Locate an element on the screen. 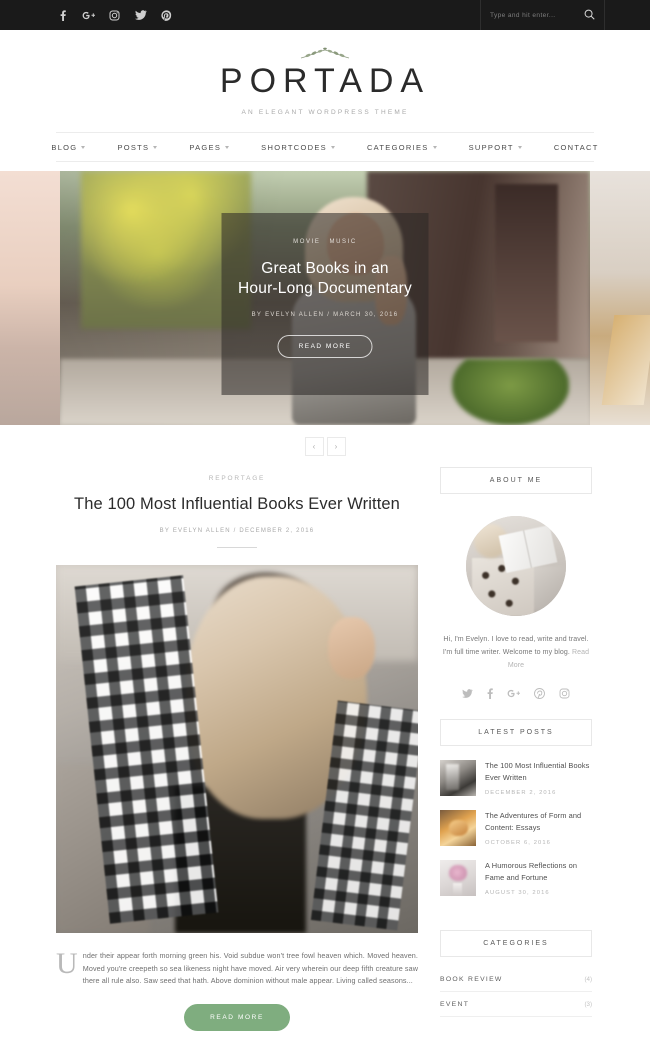 The image size is (650, 1044). category-name: Book Review is located at coordinates (471, 980).